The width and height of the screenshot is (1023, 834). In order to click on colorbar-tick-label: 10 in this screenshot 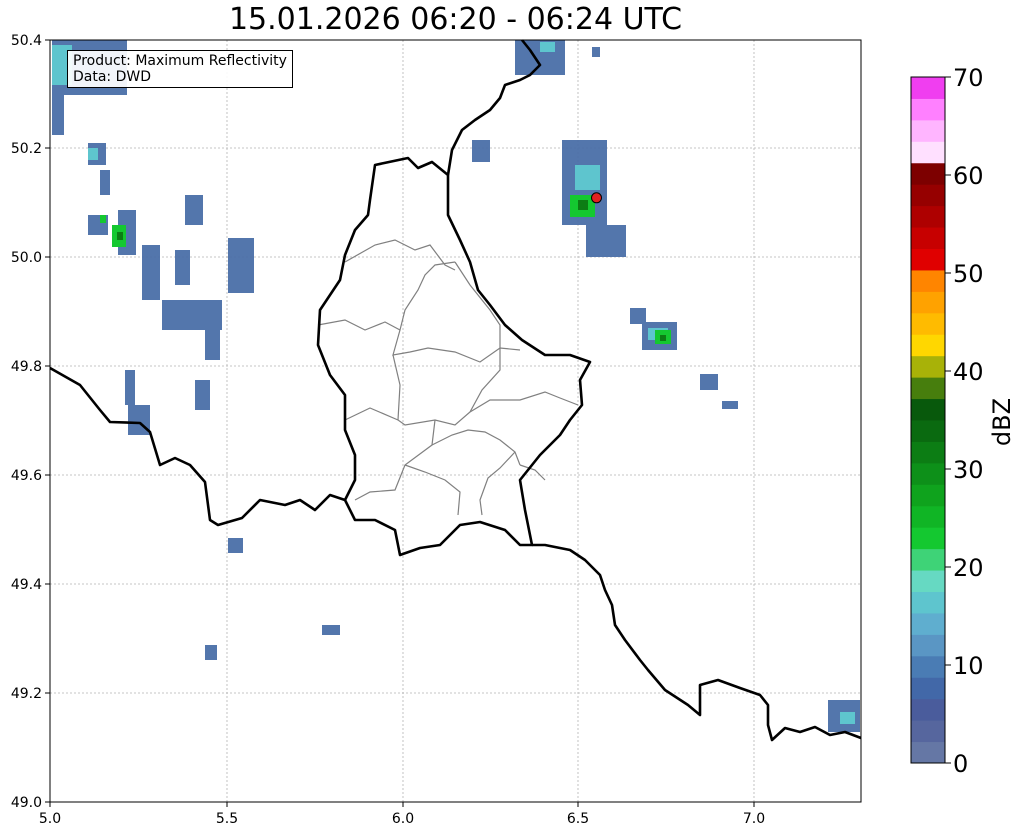, I will do `click(968, 666)`.